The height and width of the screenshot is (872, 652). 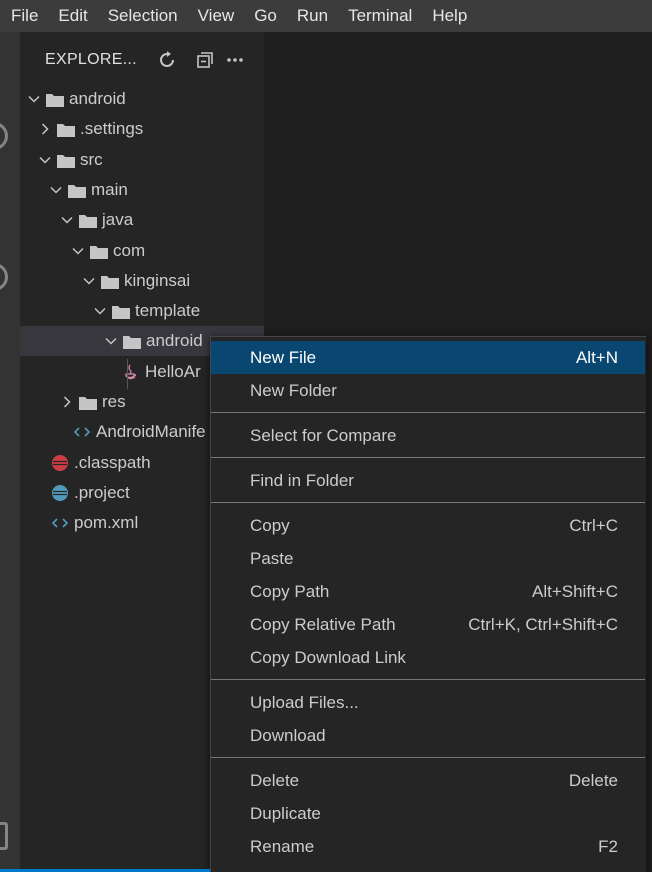 I want to click on menu-item-shortcut: Alt+N, so click(x=596, y=357).